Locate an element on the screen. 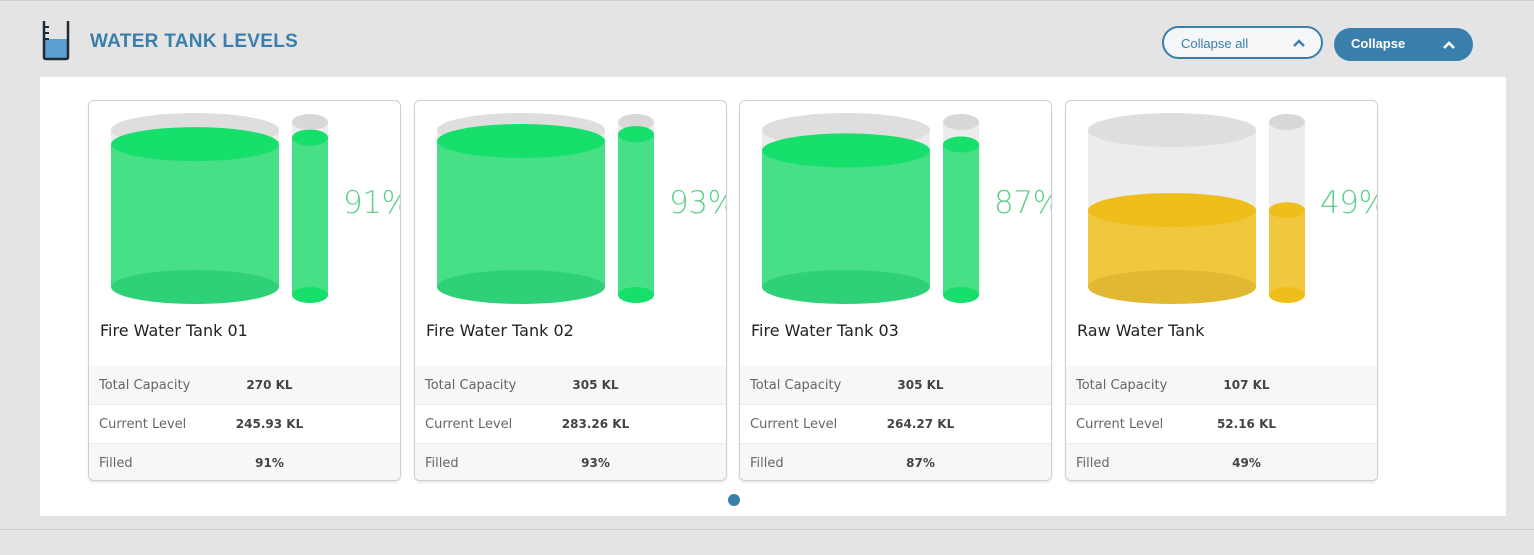 Image resolution: width=1534 pixels, height=555 pixels. table-row: Current Level 245.93 KL is located at coordinates (244, 424).